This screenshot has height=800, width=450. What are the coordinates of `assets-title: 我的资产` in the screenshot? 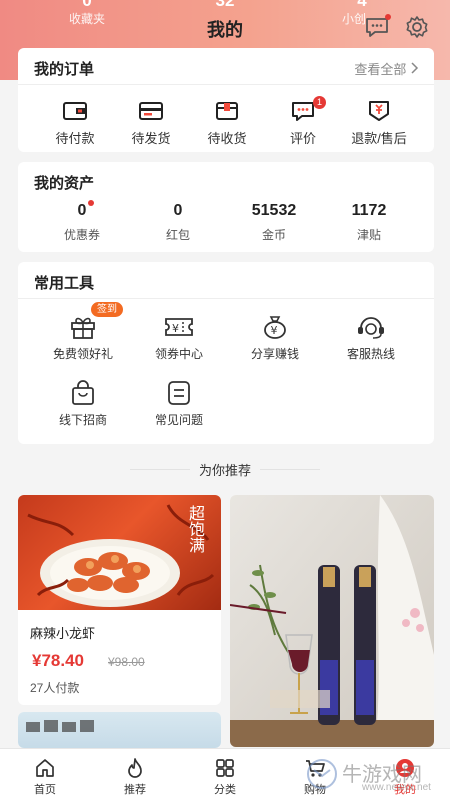 It's located at (64, 183).